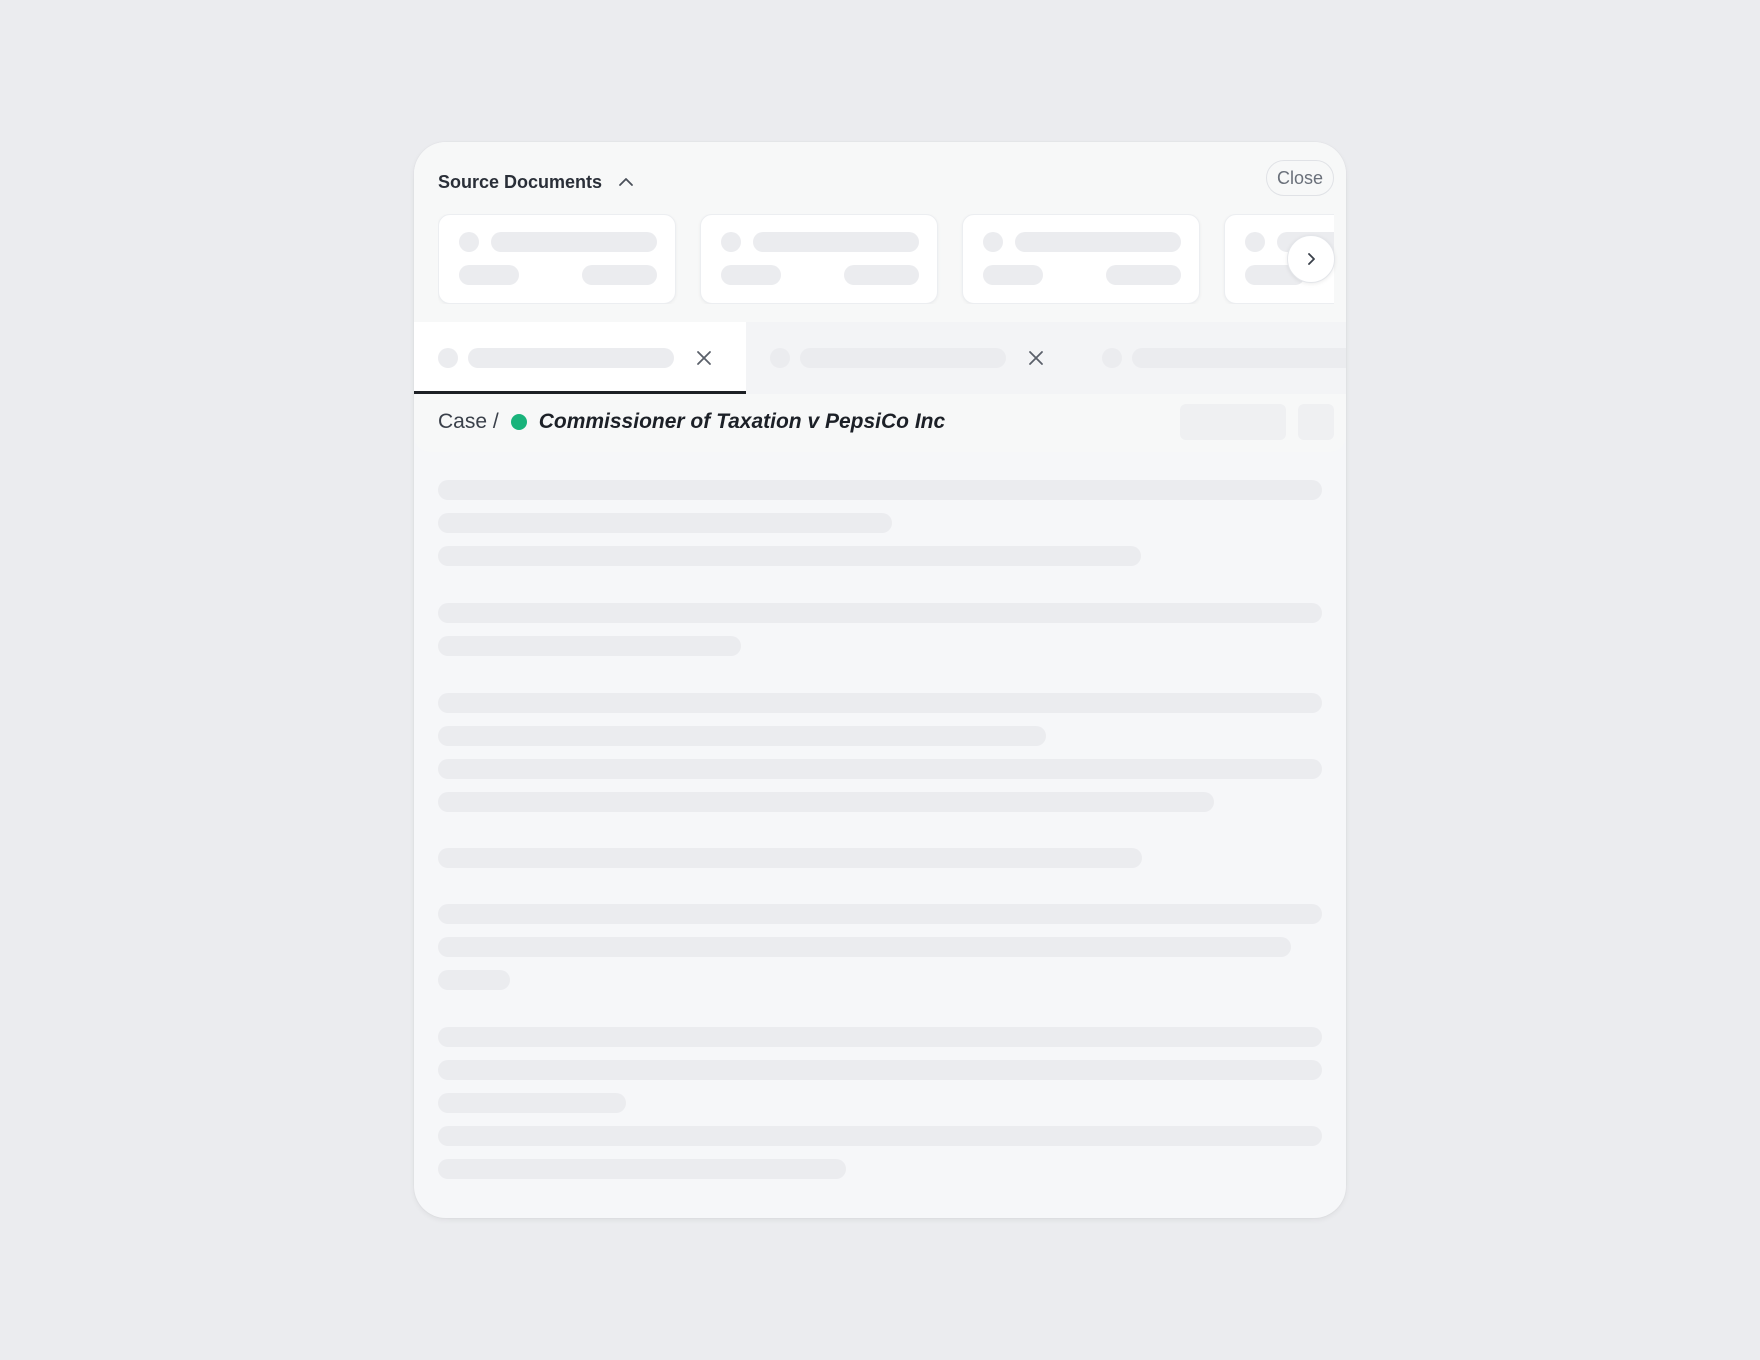 The width and height of the screenshot is (1760, 1360). What do you see at coordinates (520, 181) in the screenshot?
I see `source-documents-title: Source Documents` at bounding box center [520, 181].